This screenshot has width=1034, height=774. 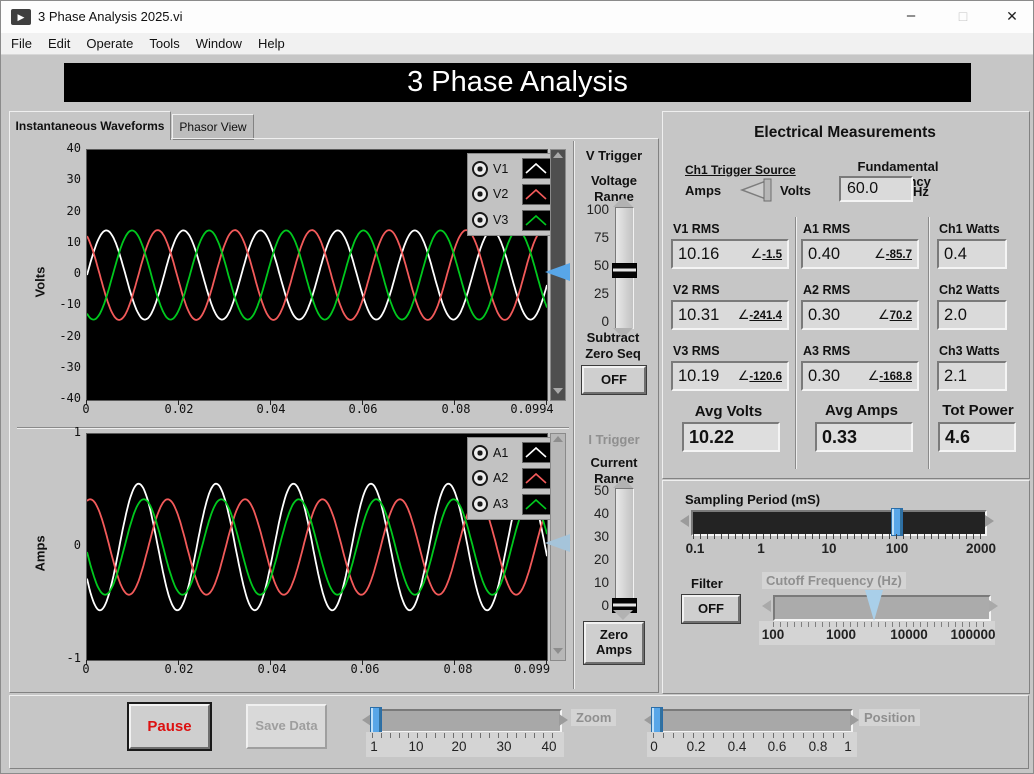 I want to click on i-trigger-label: I Trigger, so click(x=614, y=439).